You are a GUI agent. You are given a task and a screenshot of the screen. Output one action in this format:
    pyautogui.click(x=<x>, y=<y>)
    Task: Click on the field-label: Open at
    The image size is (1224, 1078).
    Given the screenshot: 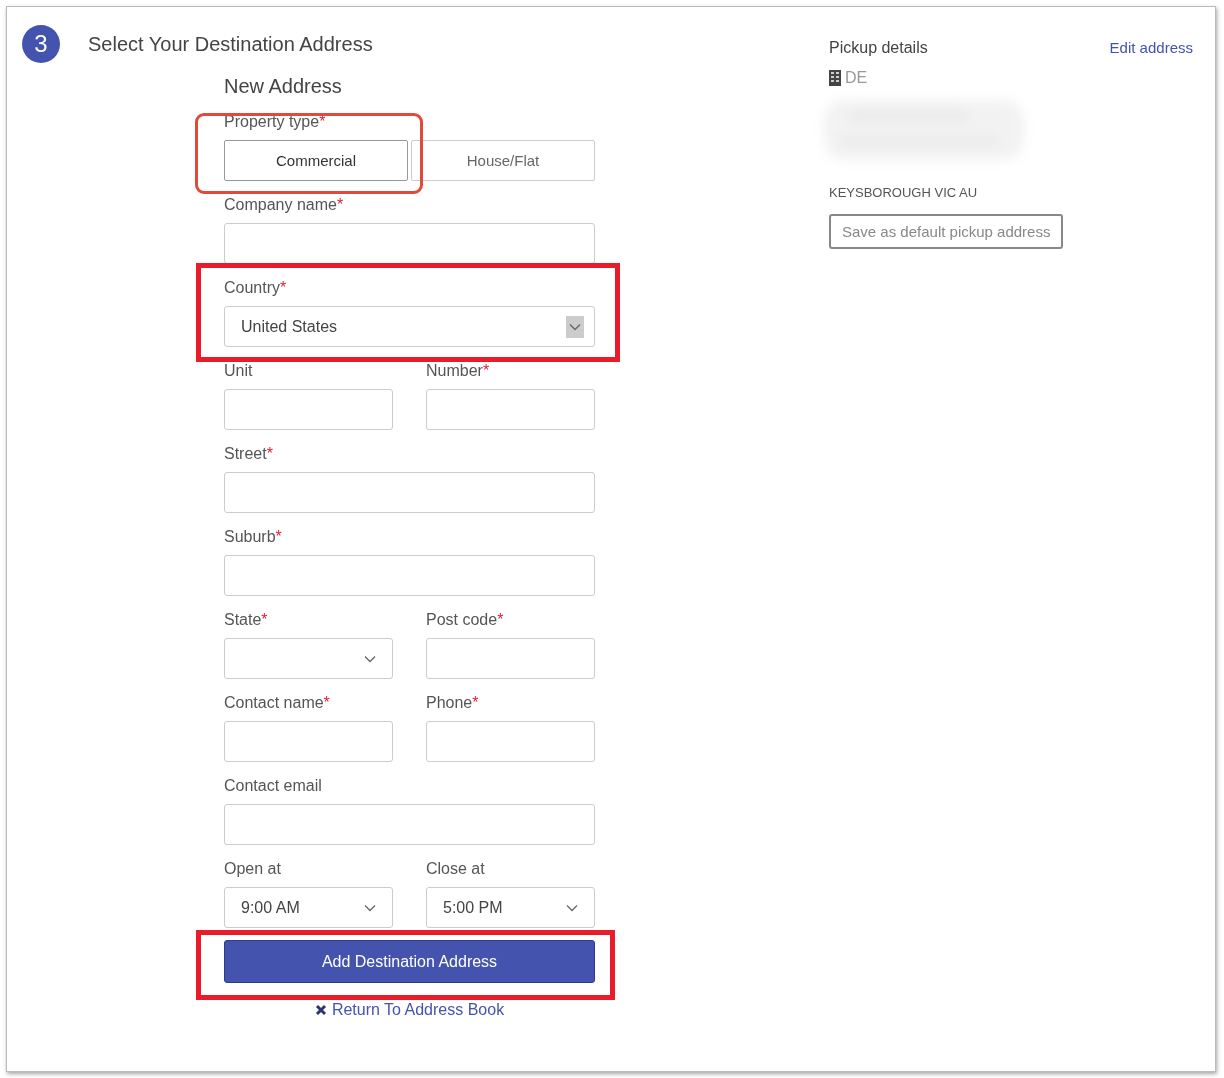 What is the action you would take?
    pyautogui.click(x=253, y=869)
    